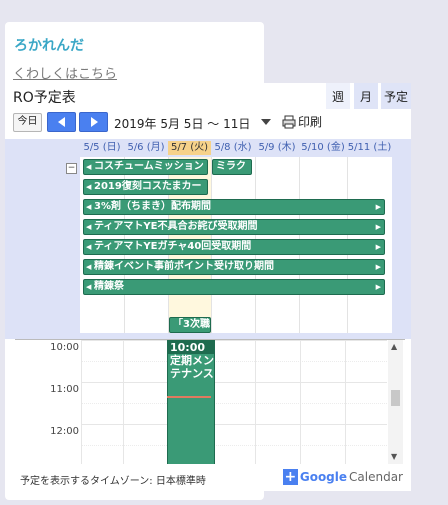 This screenshot has height=505, width=448. I want to click on chevron-left-icon, so click(61, 122).